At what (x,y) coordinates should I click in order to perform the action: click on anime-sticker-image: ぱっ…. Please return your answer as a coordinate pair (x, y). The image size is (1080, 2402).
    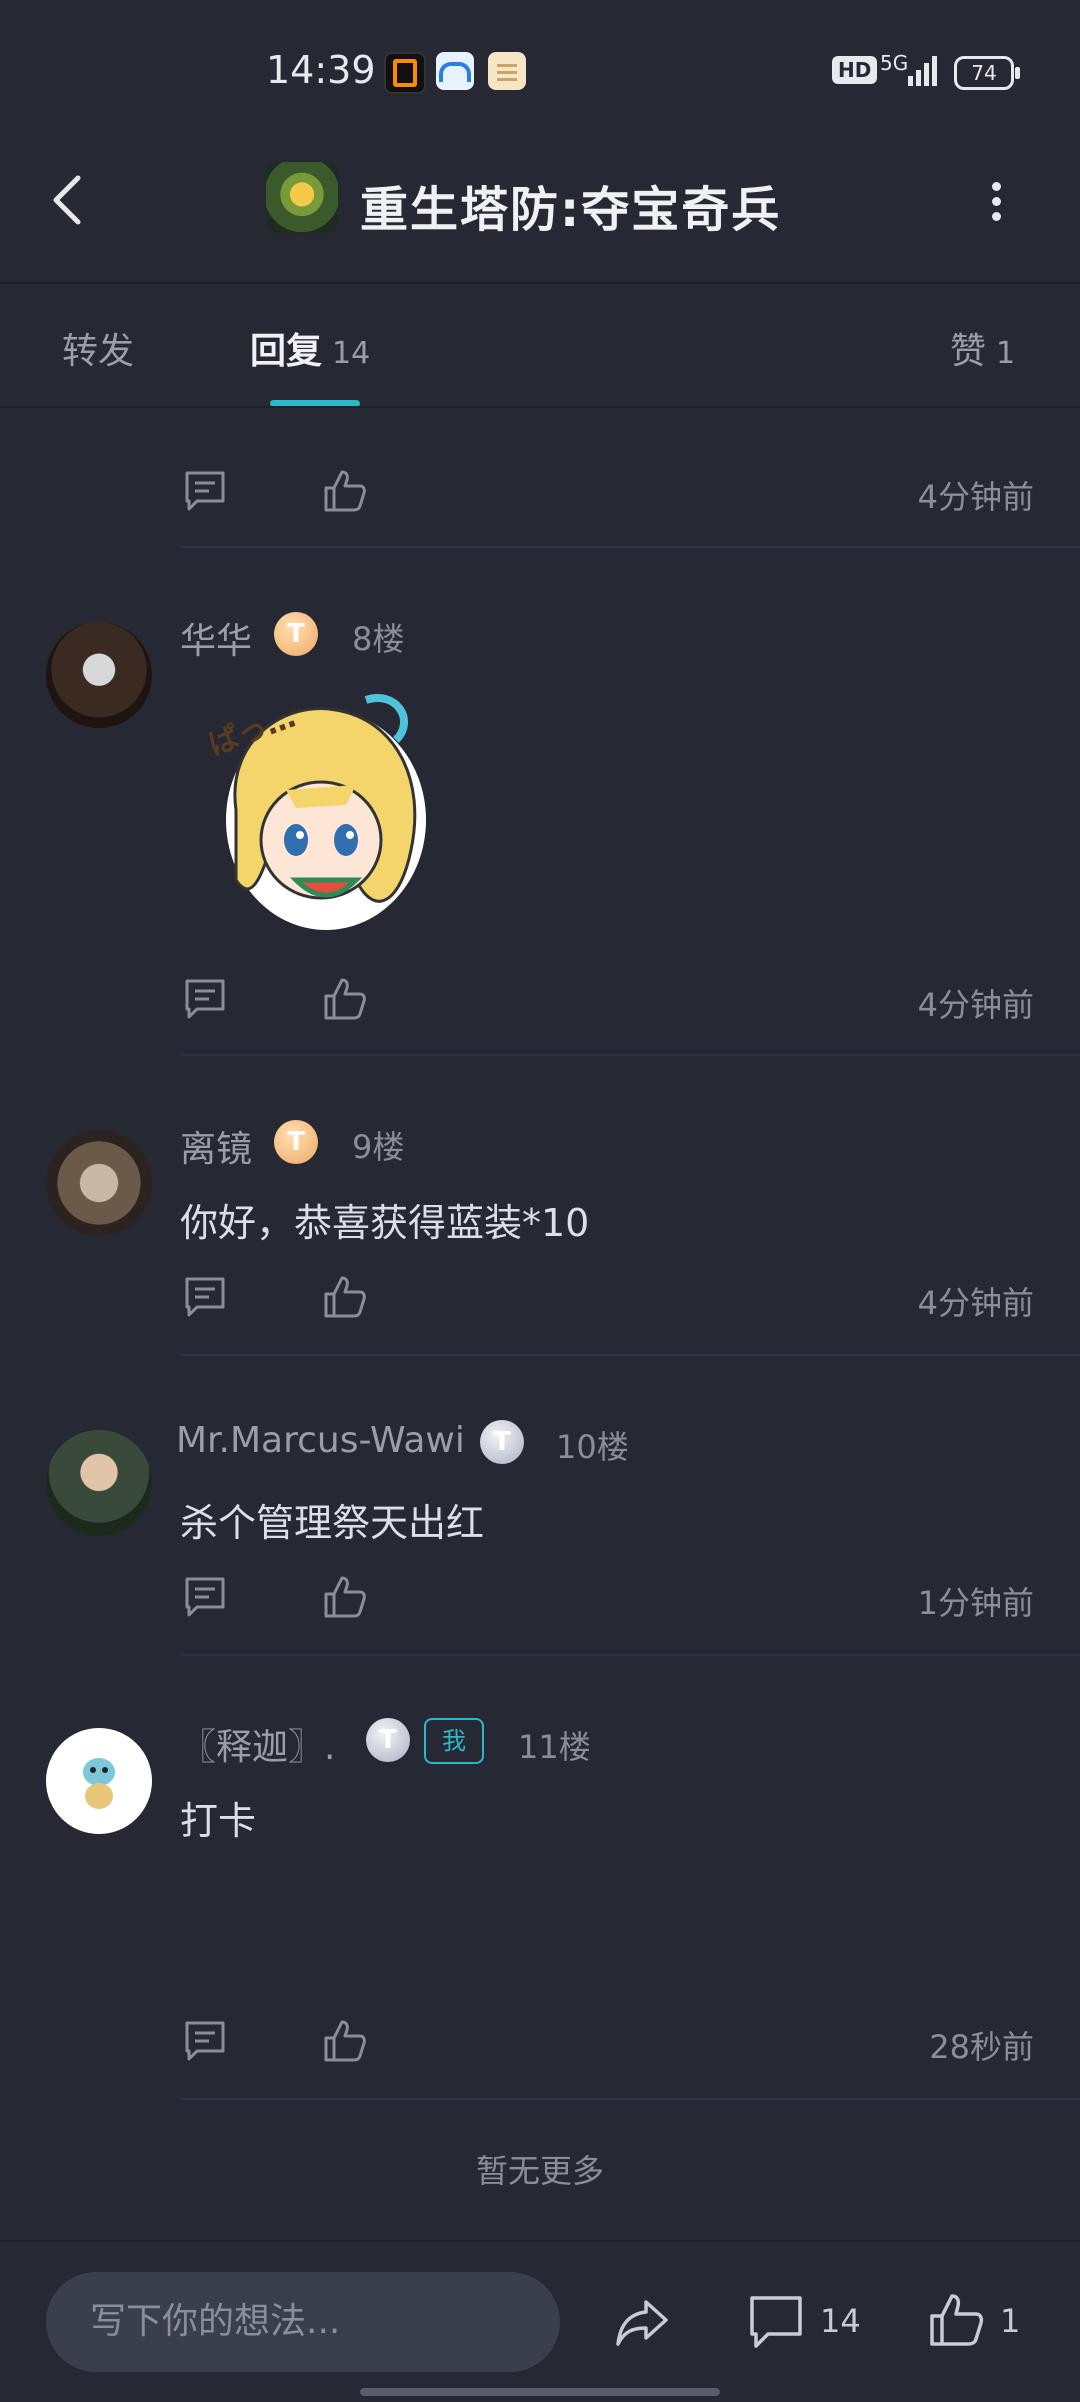
    Looking at the image, I should click on (321, 808).